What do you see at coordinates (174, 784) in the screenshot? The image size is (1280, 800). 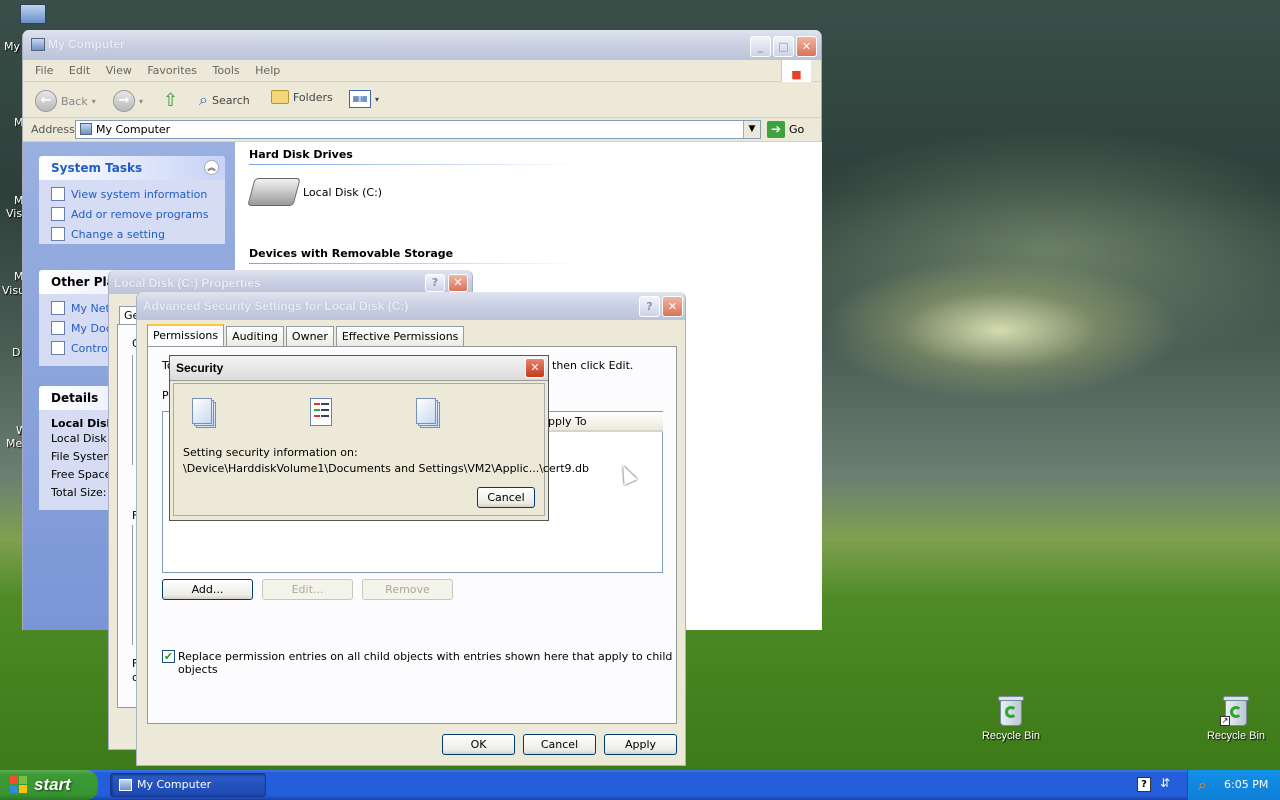 I see `taskbar-button-label: My Computer` at bounding box center [174, 784].